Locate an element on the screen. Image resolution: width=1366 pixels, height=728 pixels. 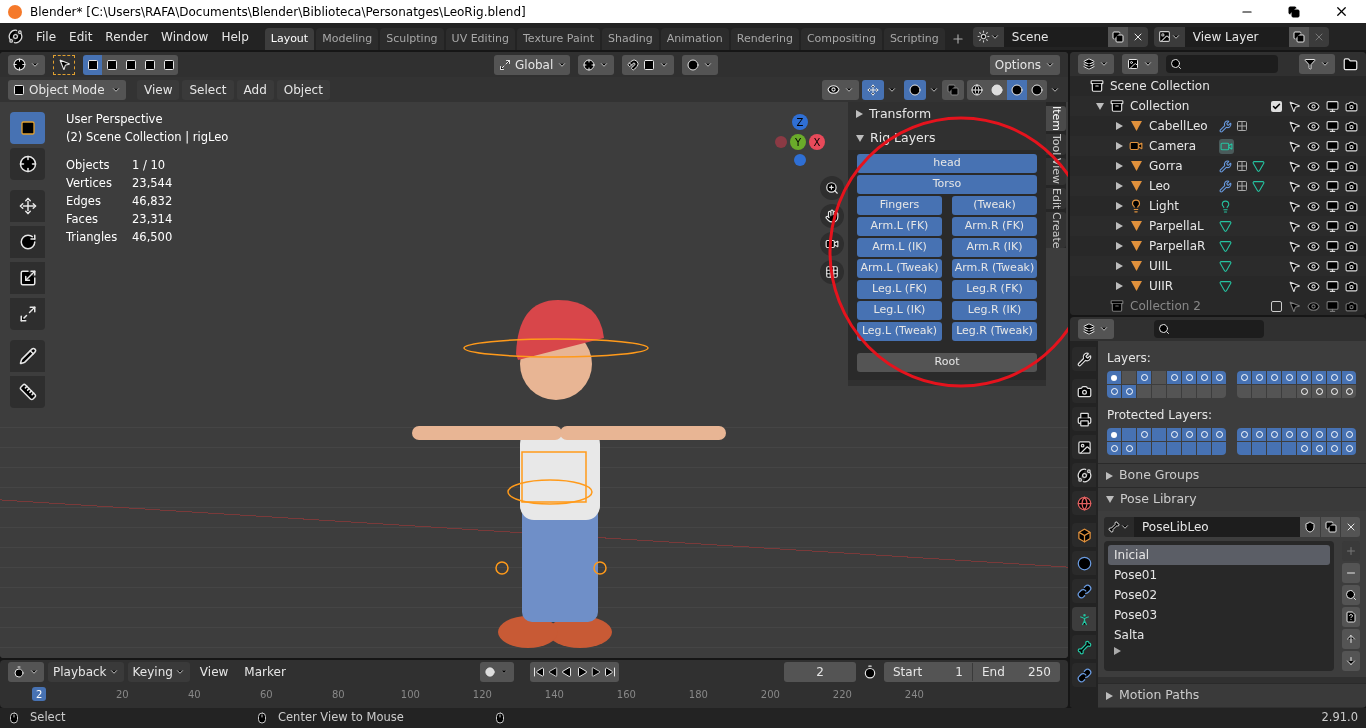
sidebar-tab: Create is located at coordinates (1056, 230).